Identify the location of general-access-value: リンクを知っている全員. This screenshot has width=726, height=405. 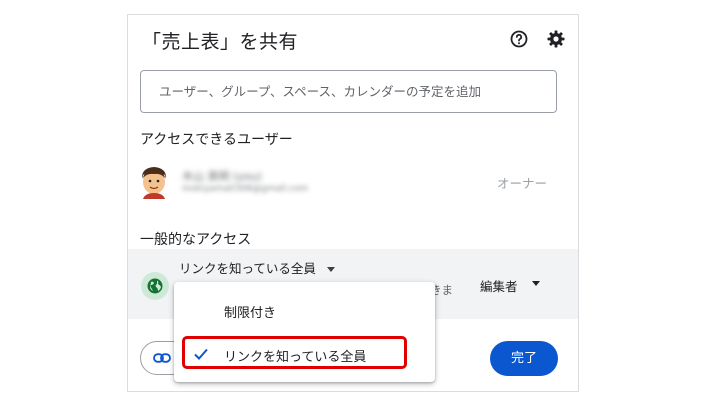
(247, 268).